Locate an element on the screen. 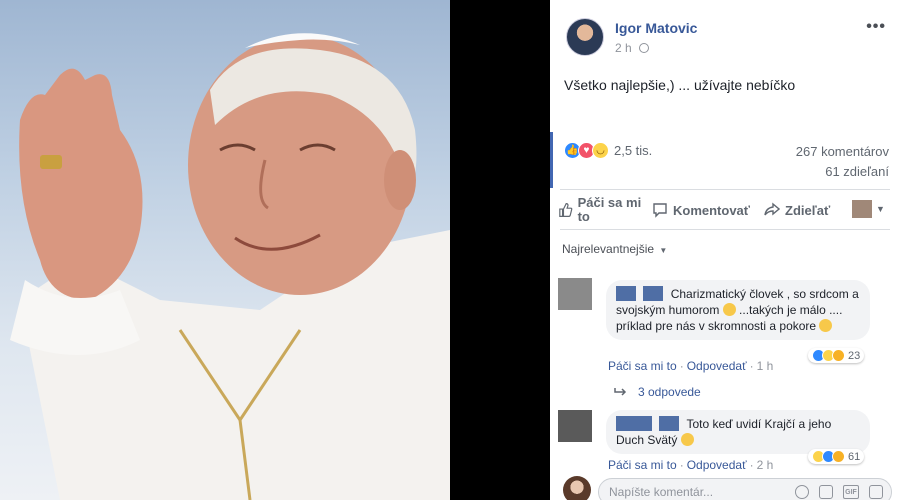  comment-actions: Páči sa mi to · Odpovedať · 2 h is located at coordinates (691, 465).